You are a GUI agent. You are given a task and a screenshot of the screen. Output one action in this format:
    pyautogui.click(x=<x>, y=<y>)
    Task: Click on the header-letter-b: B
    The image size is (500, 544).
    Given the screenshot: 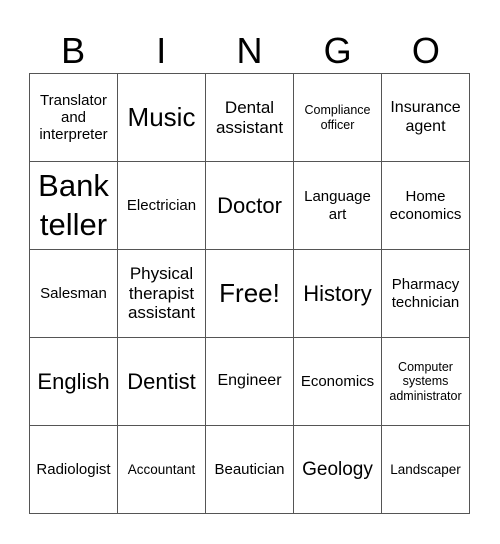 What is the action you would take?
    pyautogui.click(x=73, y=50)
    